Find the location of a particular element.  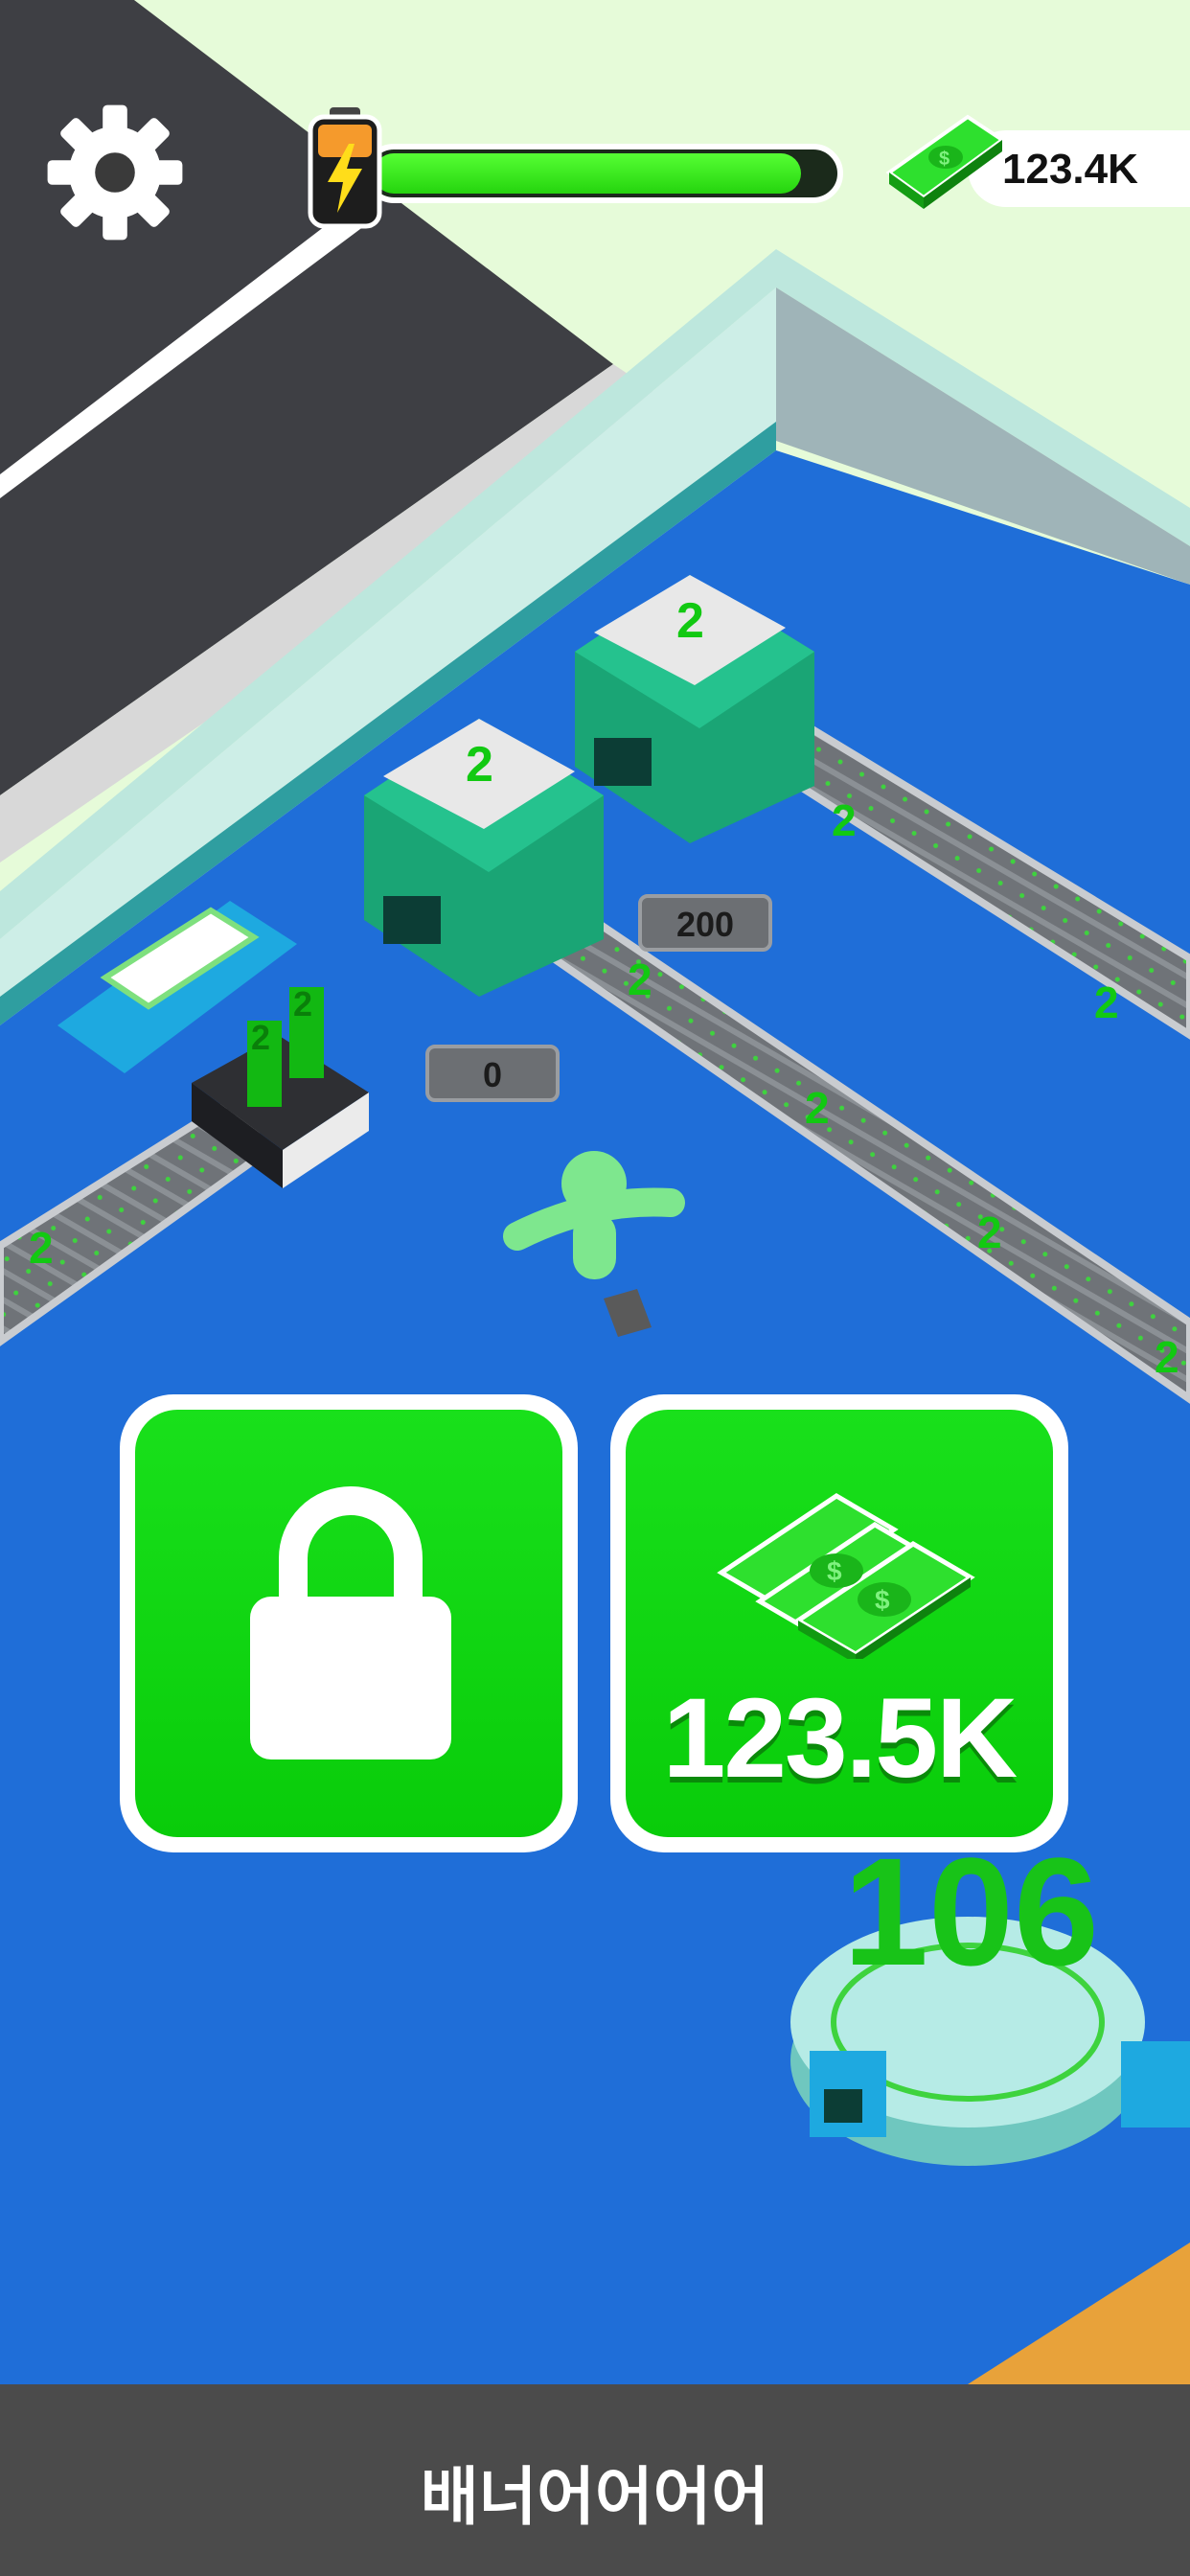

money-counter: 123.4K $ is located at coordinates (1036, 162).